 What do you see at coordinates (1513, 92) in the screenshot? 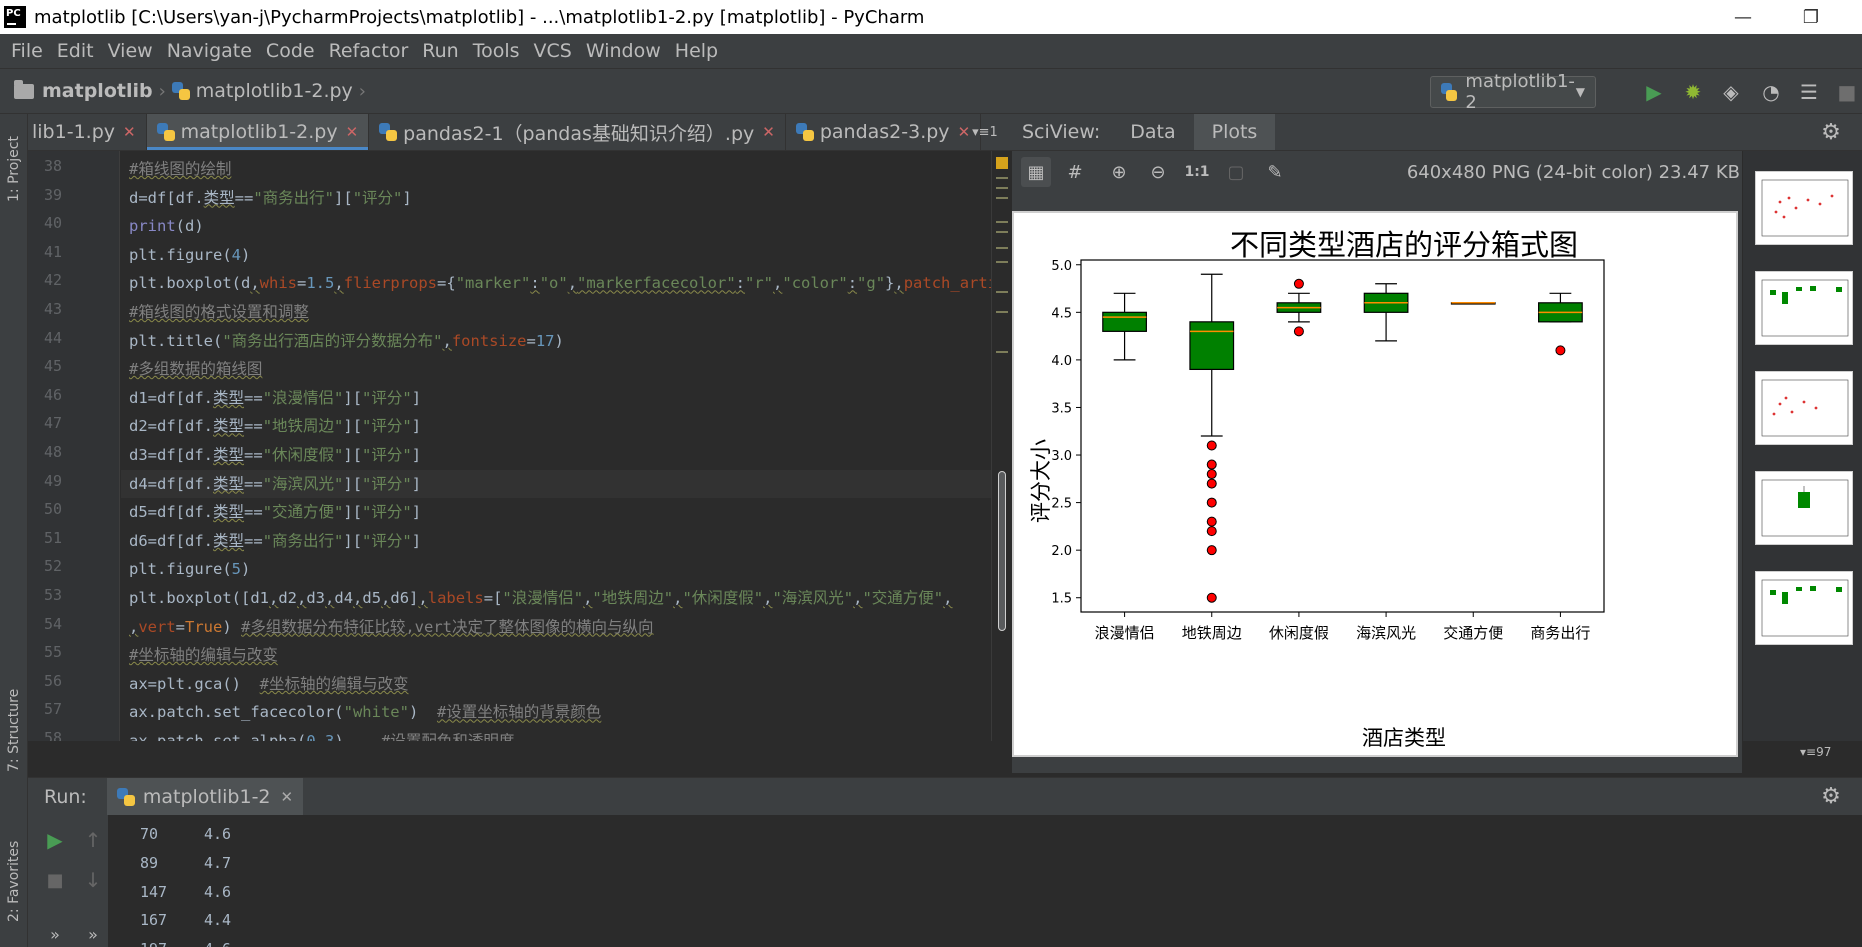
I see `run-configuration-select: matplotlib1-2 ▼` at bounding box center [1513, 92].